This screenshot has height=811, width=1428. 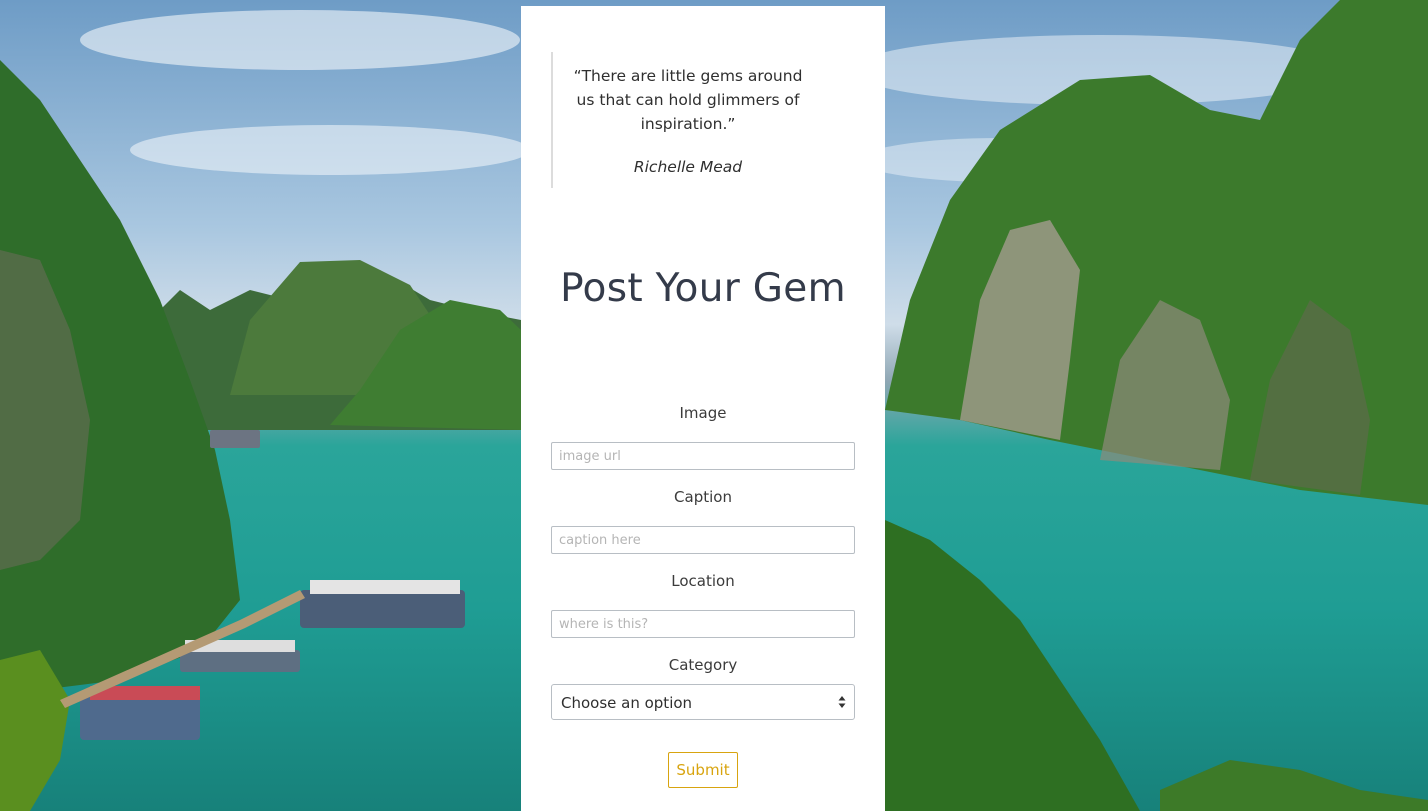 What do you see at coordinates (703, 540) in the screenshot?
I see `caption-input` at bounding box center [703, 540].